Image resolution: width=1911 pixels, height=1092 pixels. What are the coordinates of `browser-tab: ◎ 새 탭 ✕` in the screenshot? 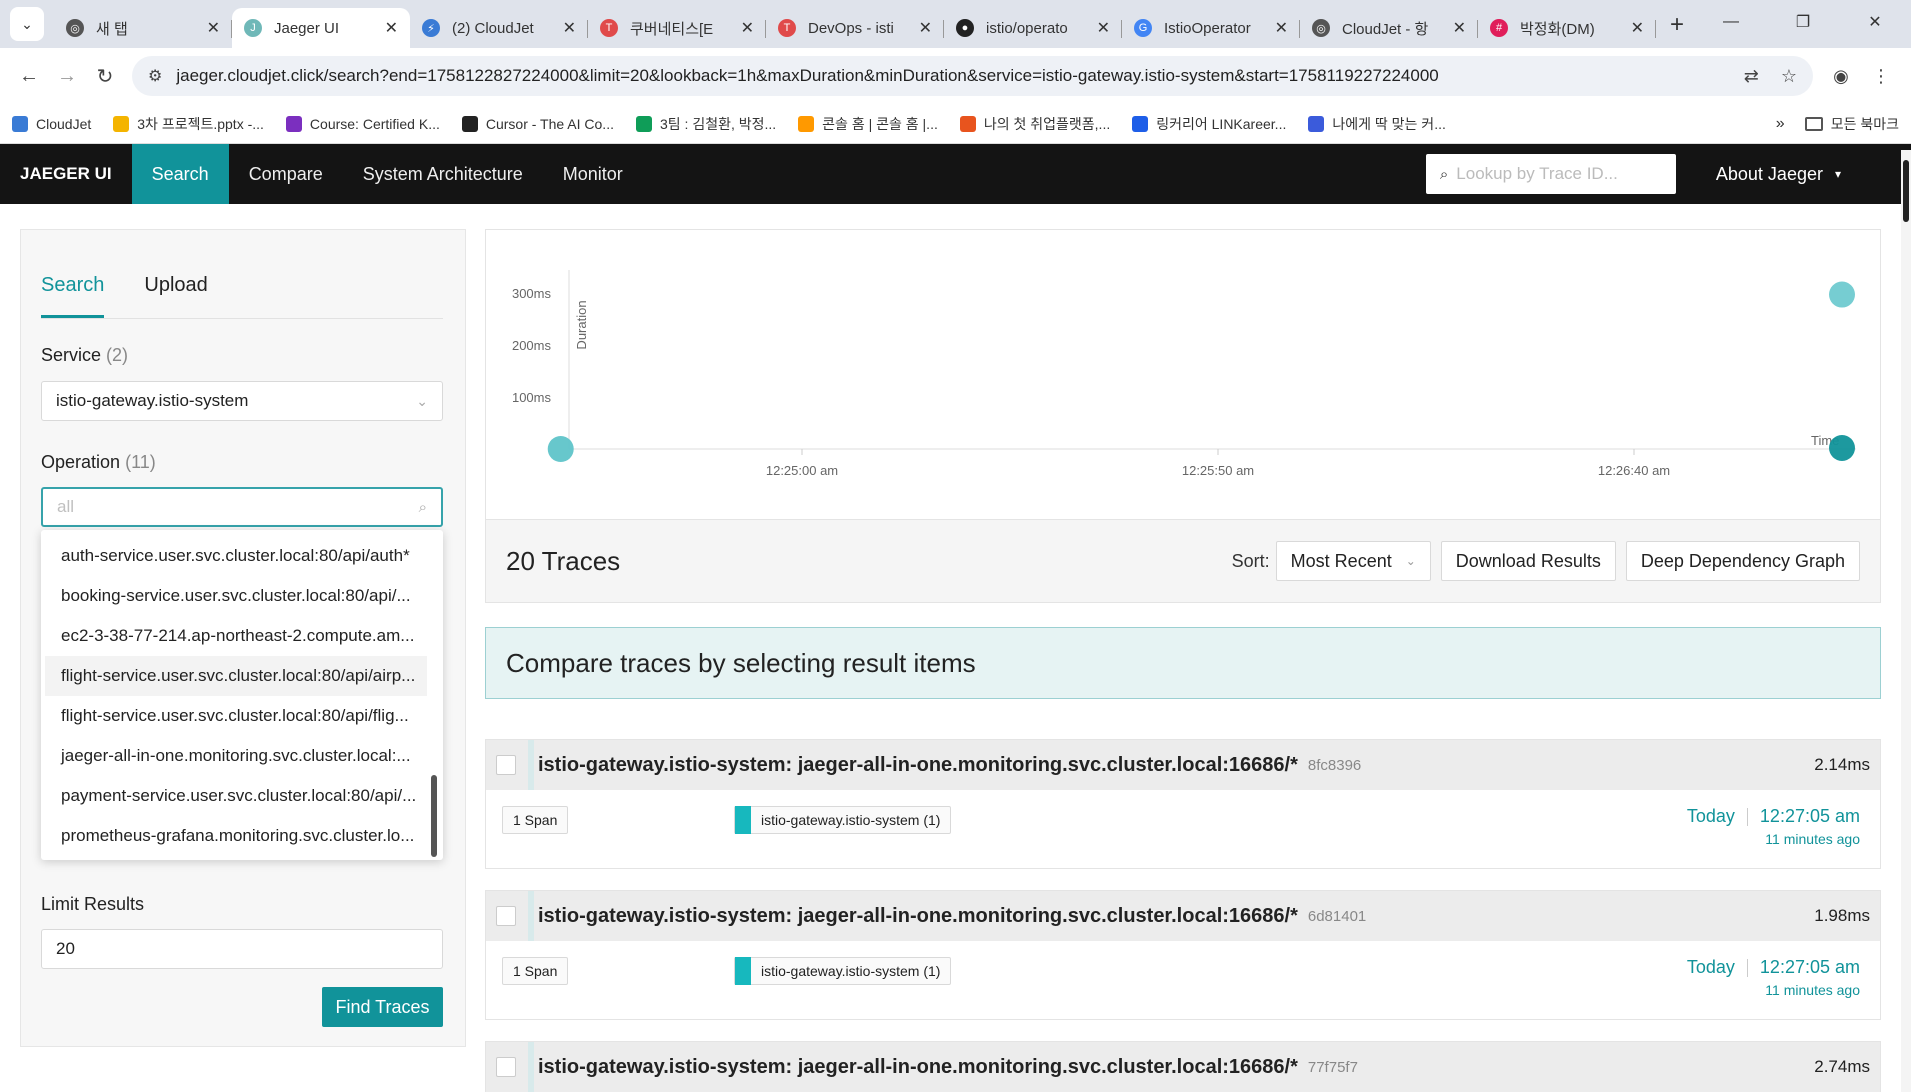 It's located at (143, 28).